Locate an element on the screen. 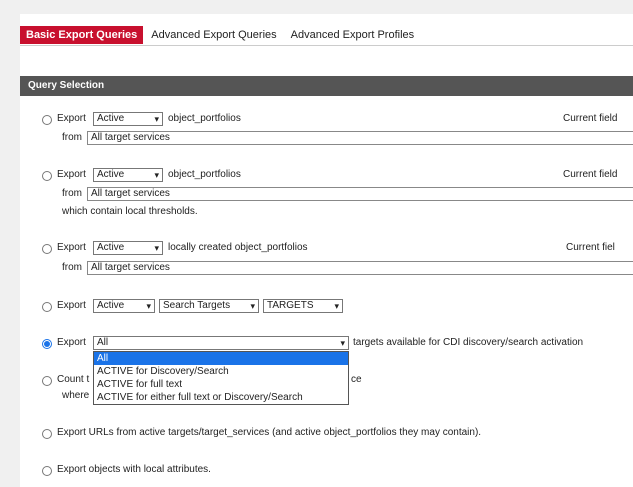 The image size is (633, 487). q2-note: which contain local thresholds. is located at coordinates (130, 211).